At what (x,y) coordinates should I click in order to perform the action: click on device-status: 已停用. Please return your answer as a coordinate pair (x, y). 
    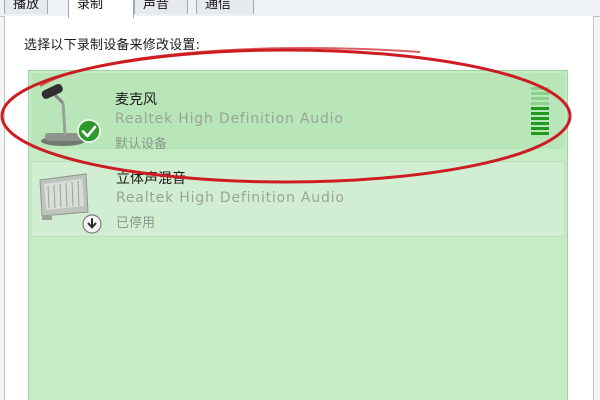
    Looking at the image, I should click on (136, 223).